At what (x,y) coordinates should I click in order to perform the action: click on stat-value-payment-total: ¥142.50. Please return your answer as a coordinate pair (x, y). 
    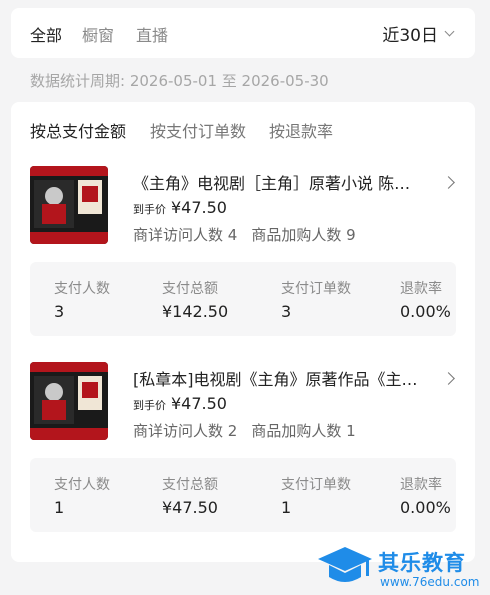
    Looking at the image, I should click on (195, 311).